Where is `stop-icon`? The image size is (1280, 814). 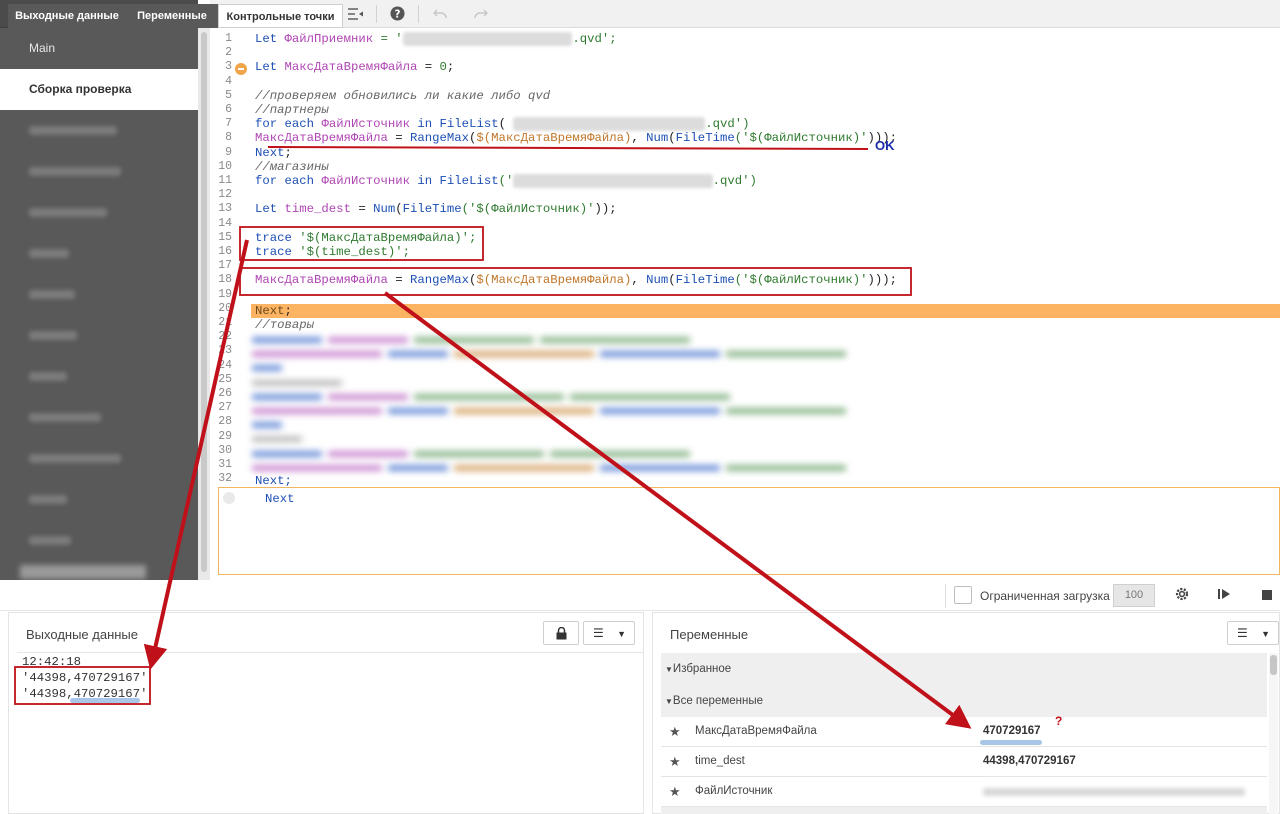
stop-icon is located at coordinates (1267, 595).